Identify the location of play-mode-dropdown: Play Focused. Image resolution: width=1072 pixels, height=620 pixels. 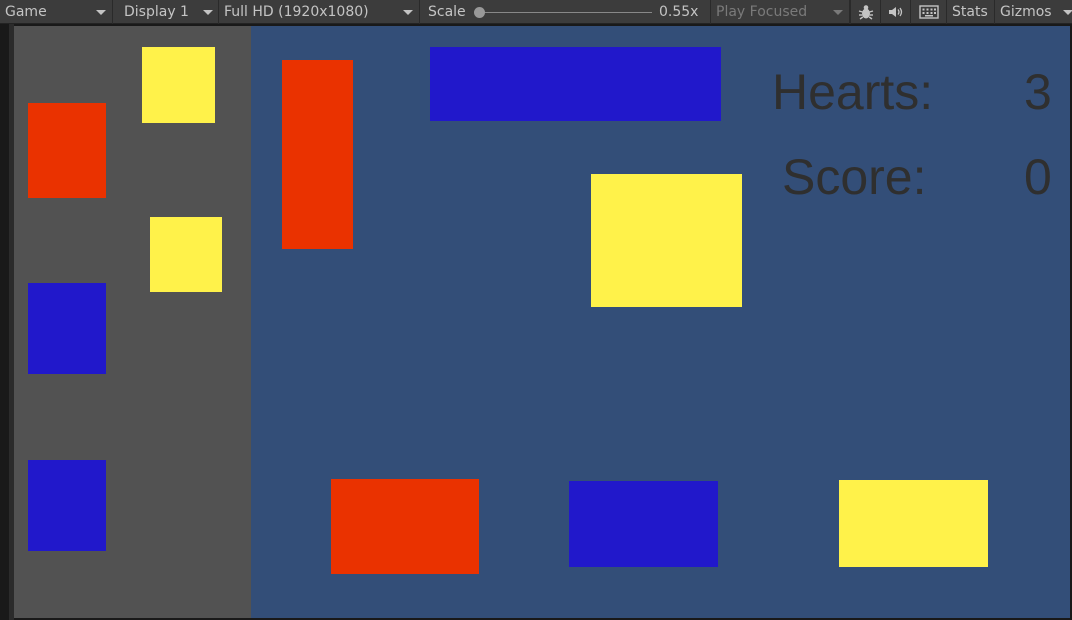
(780, 12).